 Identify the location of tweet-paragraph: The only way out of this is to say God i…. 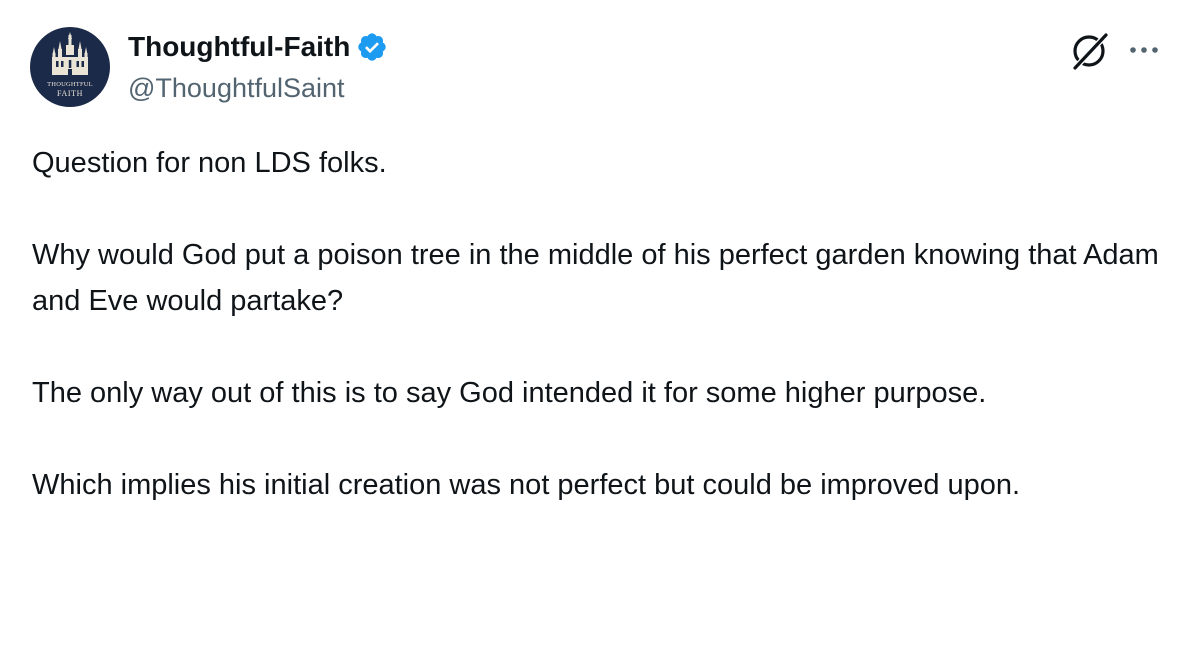
(509, 393).